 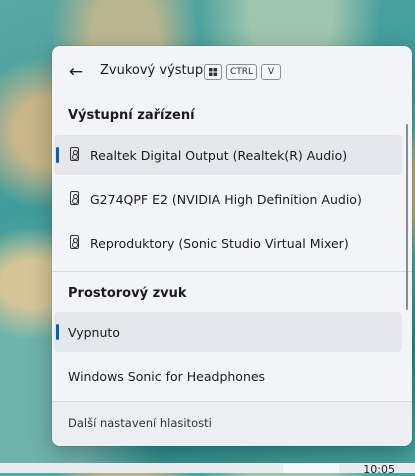 I want to click on flyout-footer: Další nastavení hlasitosti, so click(x=232, y=423).